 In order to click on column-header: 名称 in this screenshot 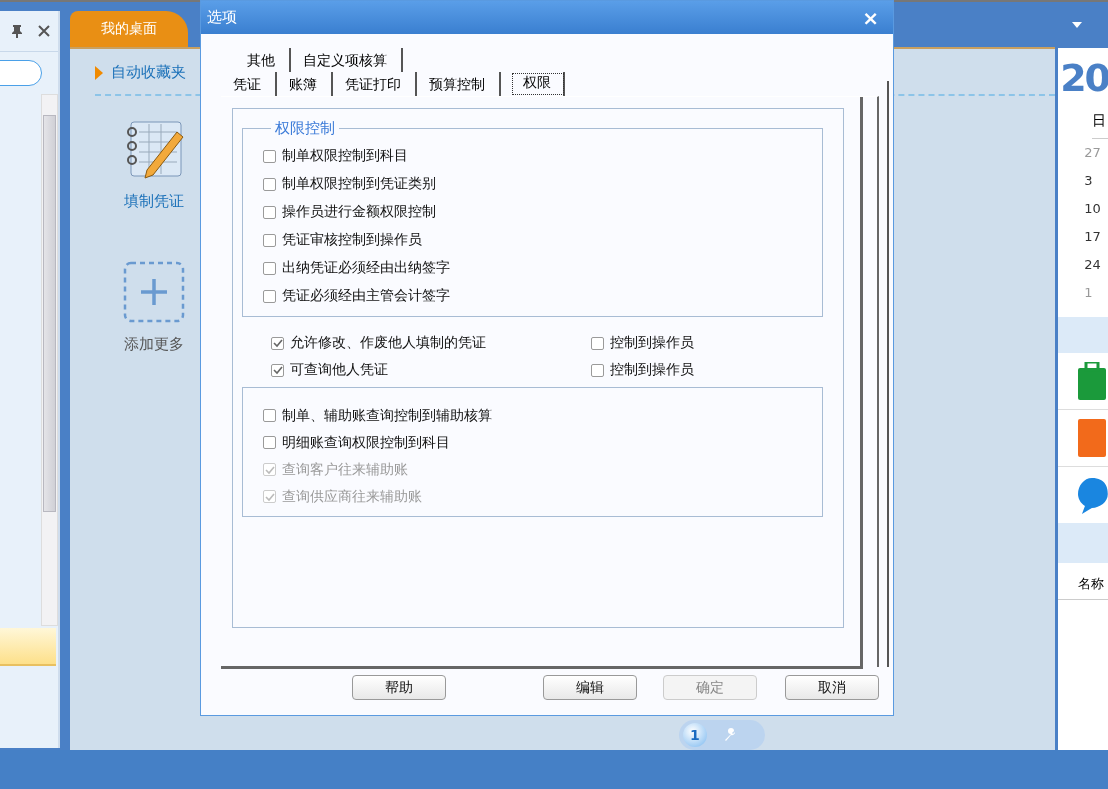, I will do `click(1083, 581)`.